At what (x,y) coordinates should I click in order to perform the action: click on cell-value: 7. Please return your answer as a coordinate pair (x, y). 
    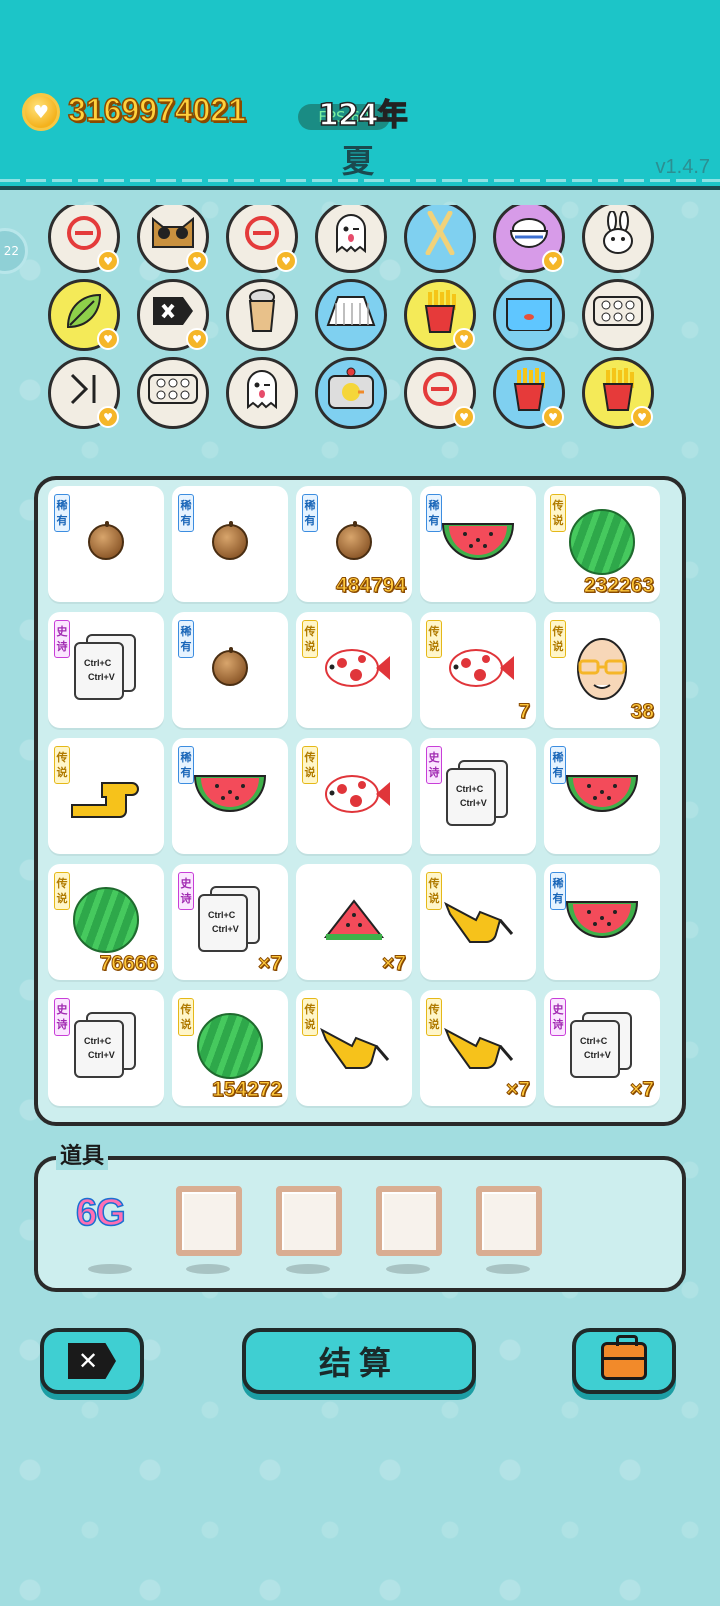
    Looking at the image, I should click on (524, 712).